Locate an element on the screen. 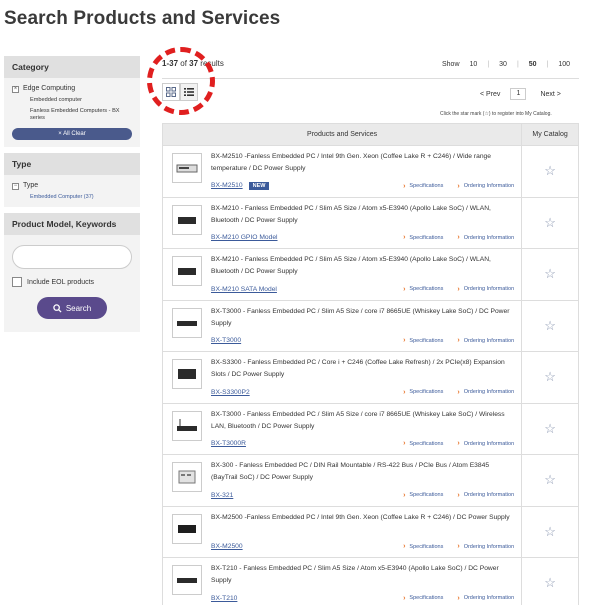 This screenshot has width=589, height=605. column-my-catalog: My Catalog is located at coordinates (550, 134).